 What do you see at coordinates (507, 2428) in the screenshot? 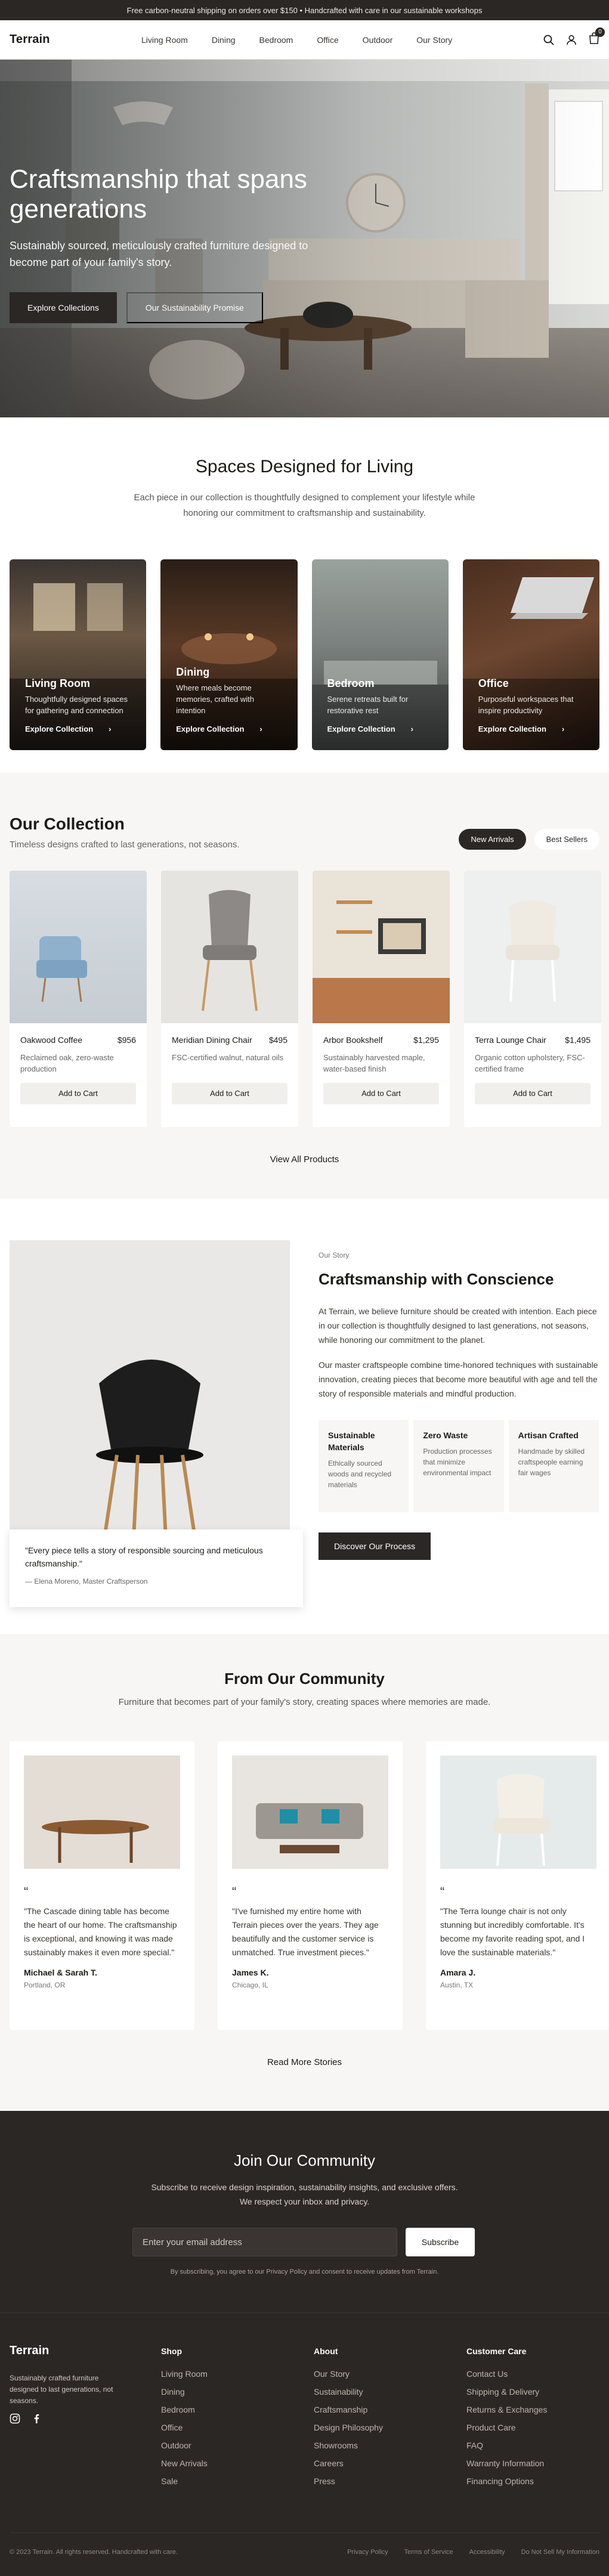
I see `footer-link: Product Care` at bounding box center [507, 2428].